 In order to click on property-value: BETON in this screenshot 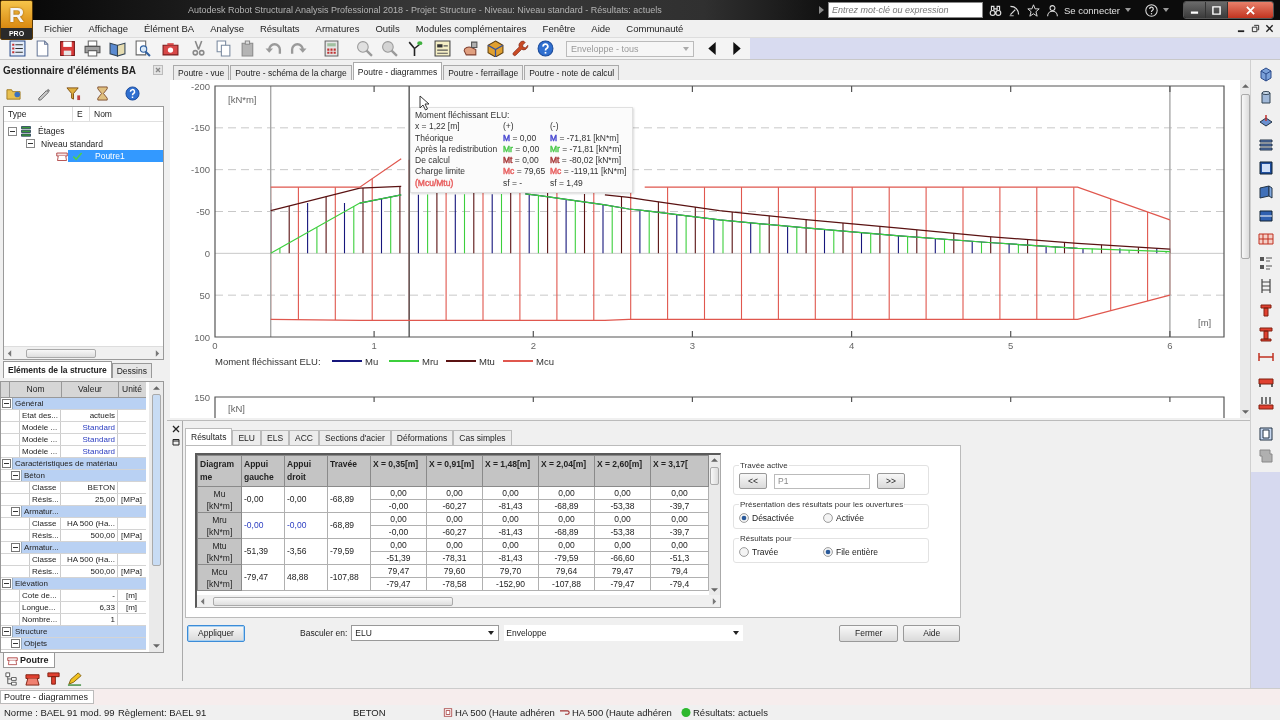, I will do `click(89, 487)`.